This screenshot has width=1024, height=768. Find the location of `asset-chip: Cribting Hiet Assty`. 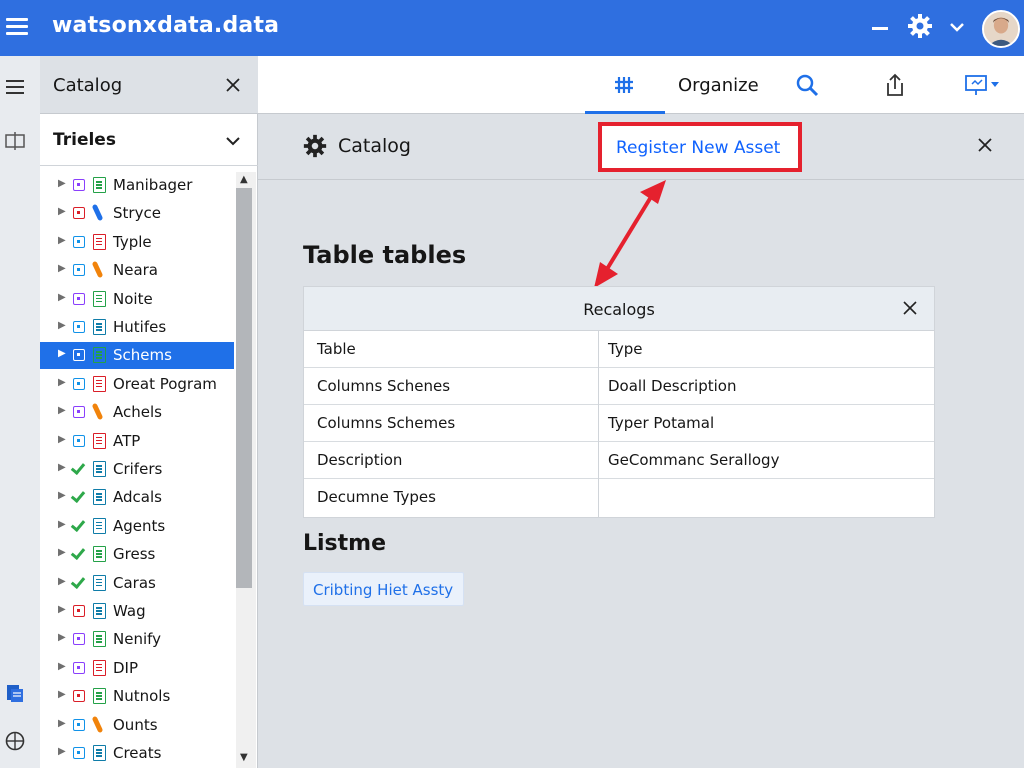

asset-chip: Cribting Hiet Assty is located at coordinates (383, 589).